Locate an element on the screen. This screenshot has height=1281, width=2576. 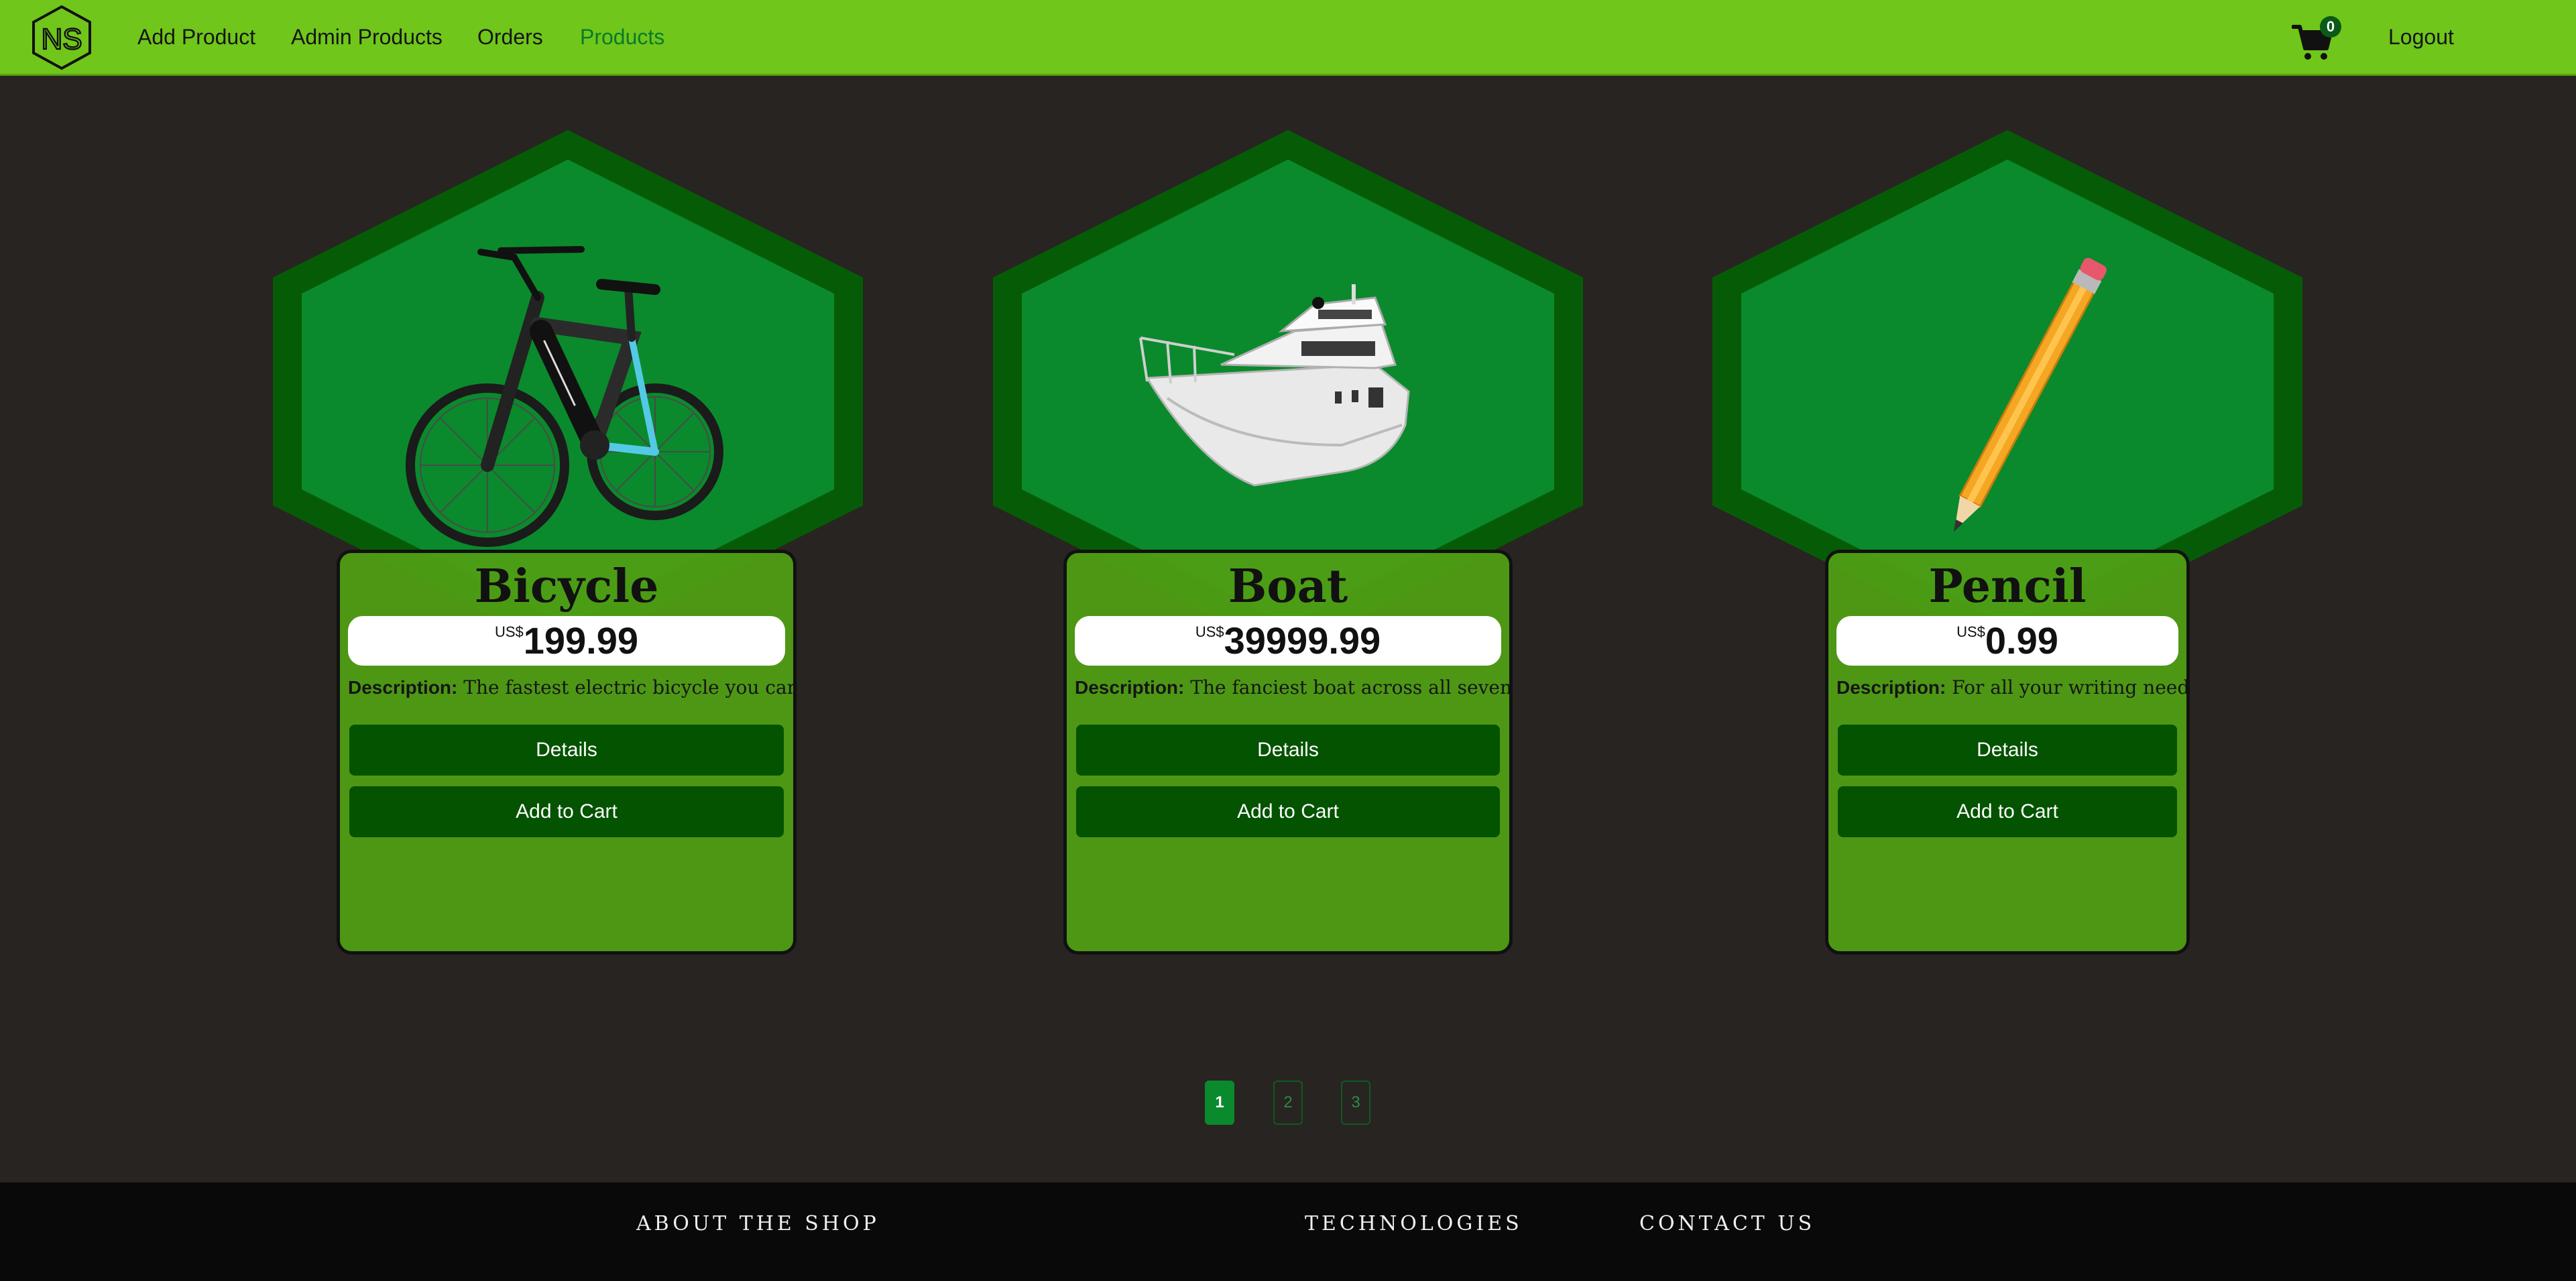
logo-text: NS is located at coordinates (61, 39).